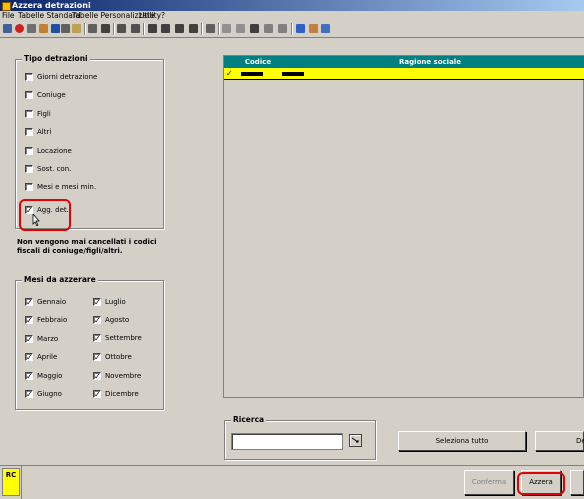 The height and width of the screenshot is (499, 584). Describe the element at coordinates (150, 16) in the screenshot. I see `menu-utility: Utility` at that location.